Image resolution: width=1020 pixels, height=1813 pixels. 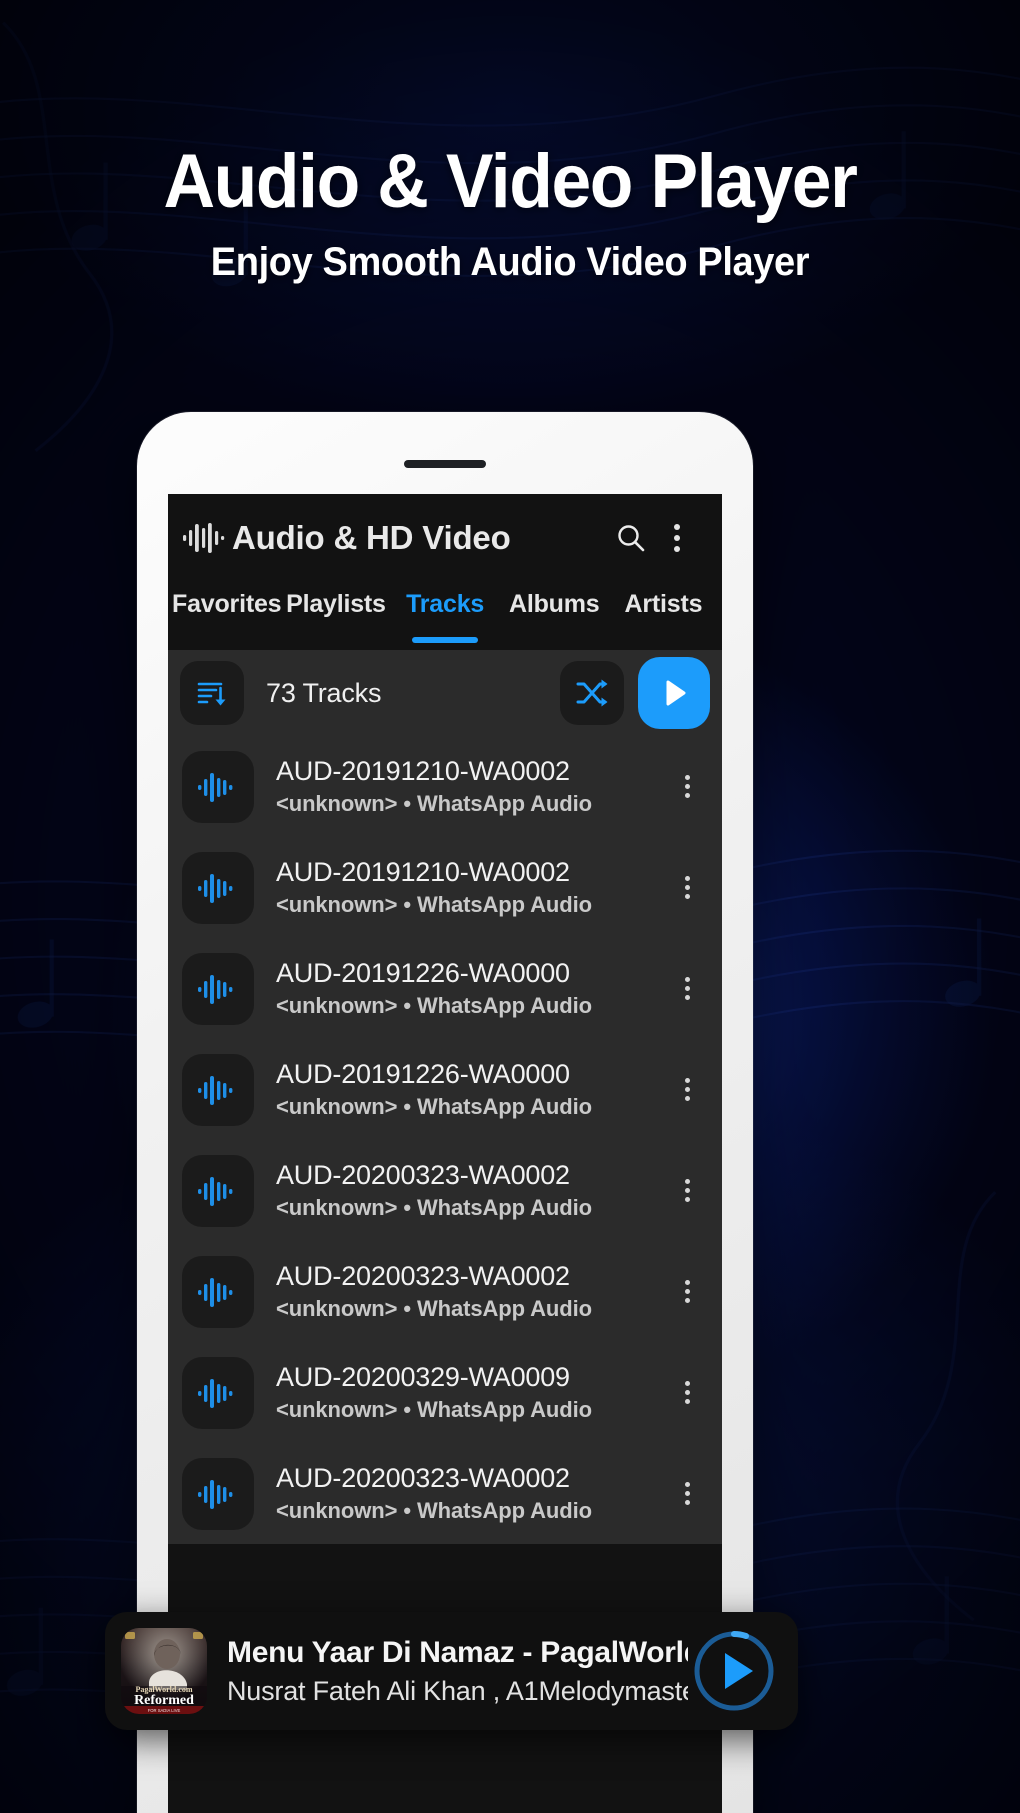 I want to click on search-button, so click(x=631, y=538).